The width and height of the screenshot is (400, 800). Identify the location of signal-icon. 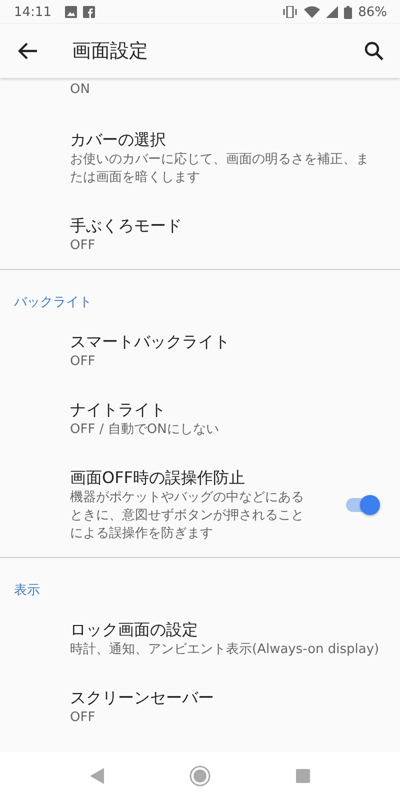
(332, 12).